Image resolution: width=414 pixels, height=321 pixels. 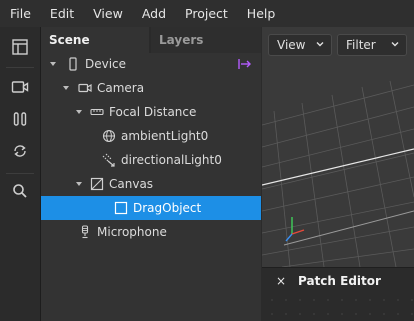 What do you see at coordinates (261, 13) in the screenshot?
I see `menu-help: Help` at bounding box center [261, 13].